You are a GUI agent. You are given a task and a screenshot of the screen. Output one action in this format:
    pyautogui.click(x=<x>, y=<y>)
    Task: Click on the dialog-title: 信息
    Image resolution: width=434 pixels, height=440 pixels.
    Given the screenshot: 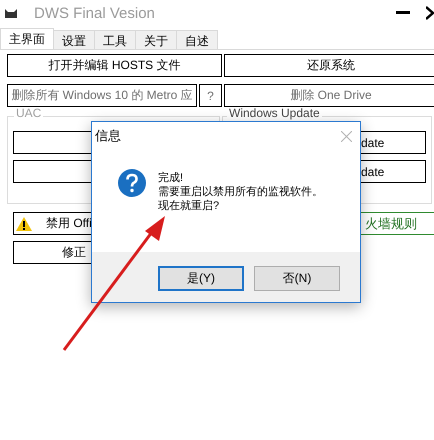 What is the action you would take?
    pyautogui.click(x=108, y=136)
    